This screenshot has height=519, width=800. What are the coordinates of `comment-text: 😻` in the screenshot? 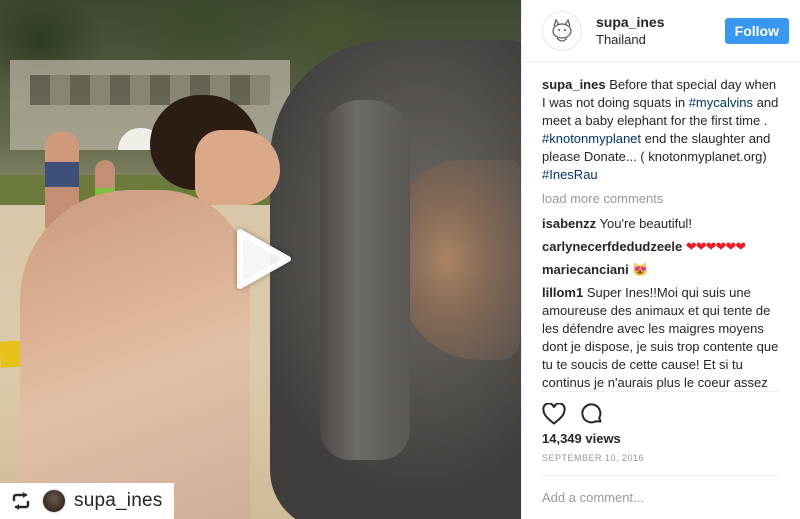 It's located at (640, 269).